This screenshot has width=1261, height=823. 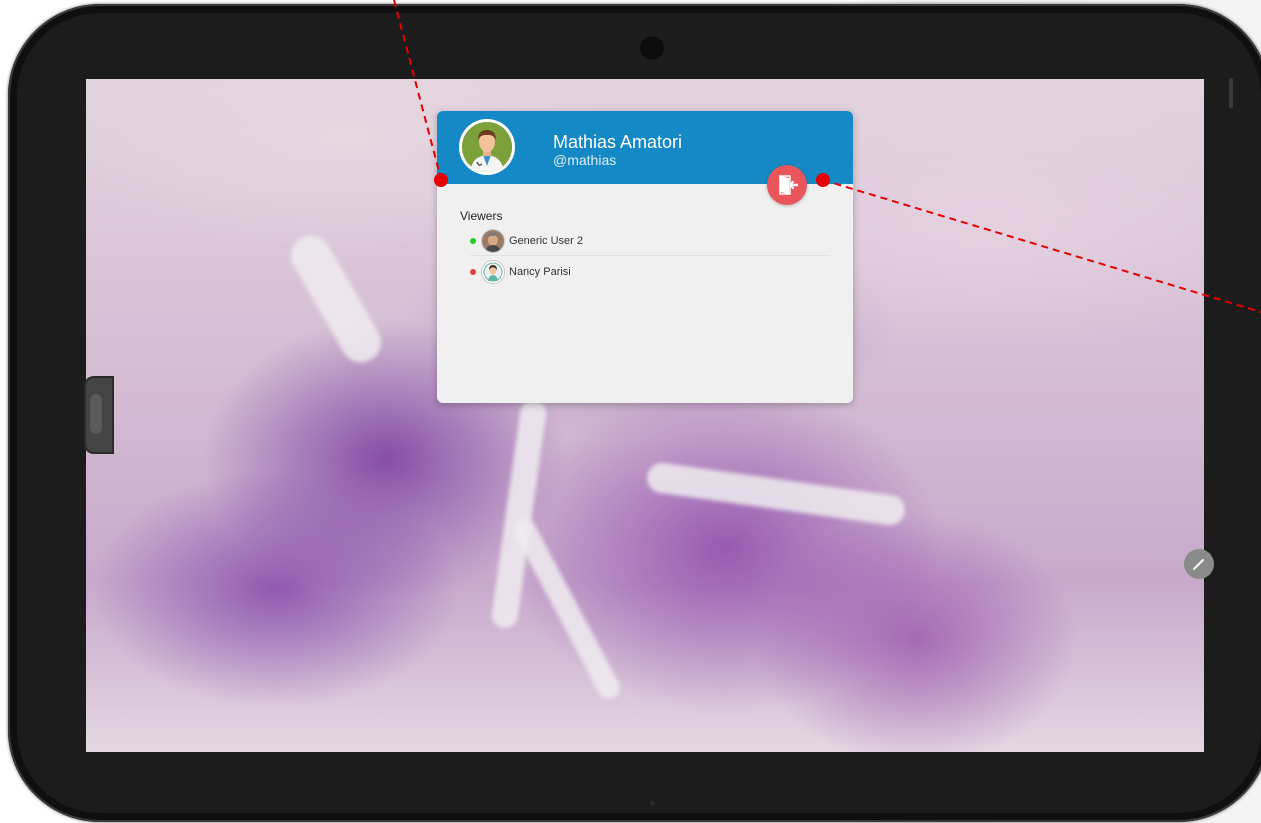 What do you see at coordinates (650, 272) in the screenshot?
I see `viewer-item-nancy-parisi: Nancy Parisi` at bounding box center [650, 272].